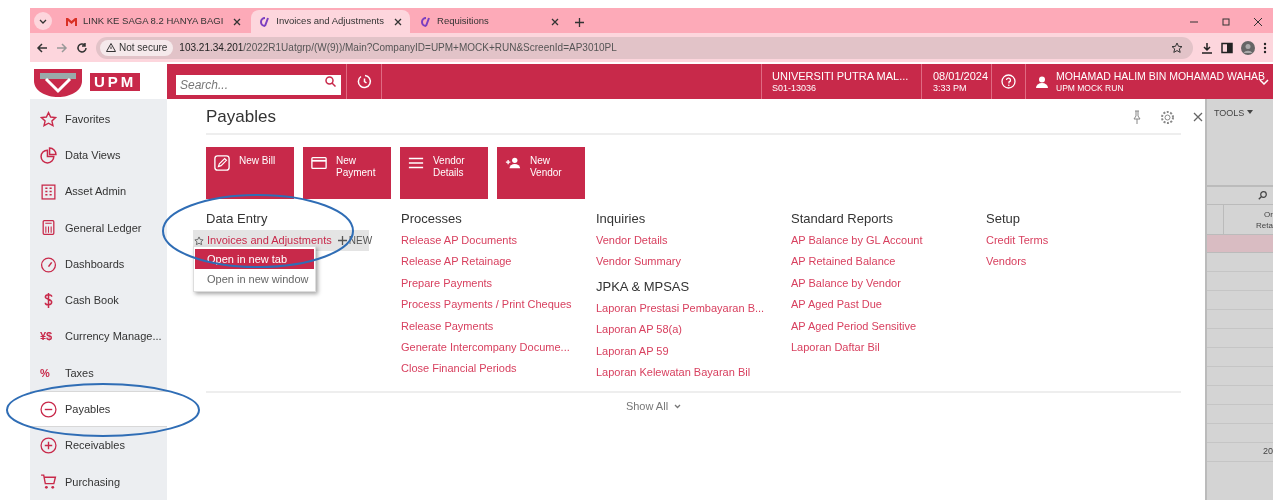 The image size is (1273, 500). What do you see at coordinates (43, 21) in the screenshot?
I see `tab-list-icon` at bounding box center [43, 21].